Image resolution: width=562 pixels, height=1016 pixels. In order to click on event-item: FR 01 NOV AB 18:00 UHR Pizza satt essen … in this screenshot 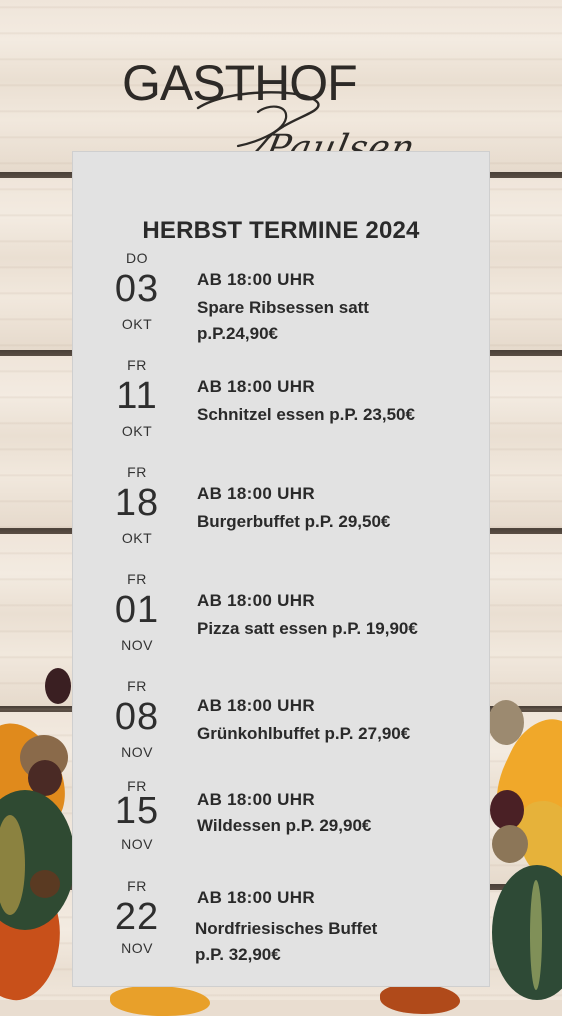, I will do `click(281, 621)`.